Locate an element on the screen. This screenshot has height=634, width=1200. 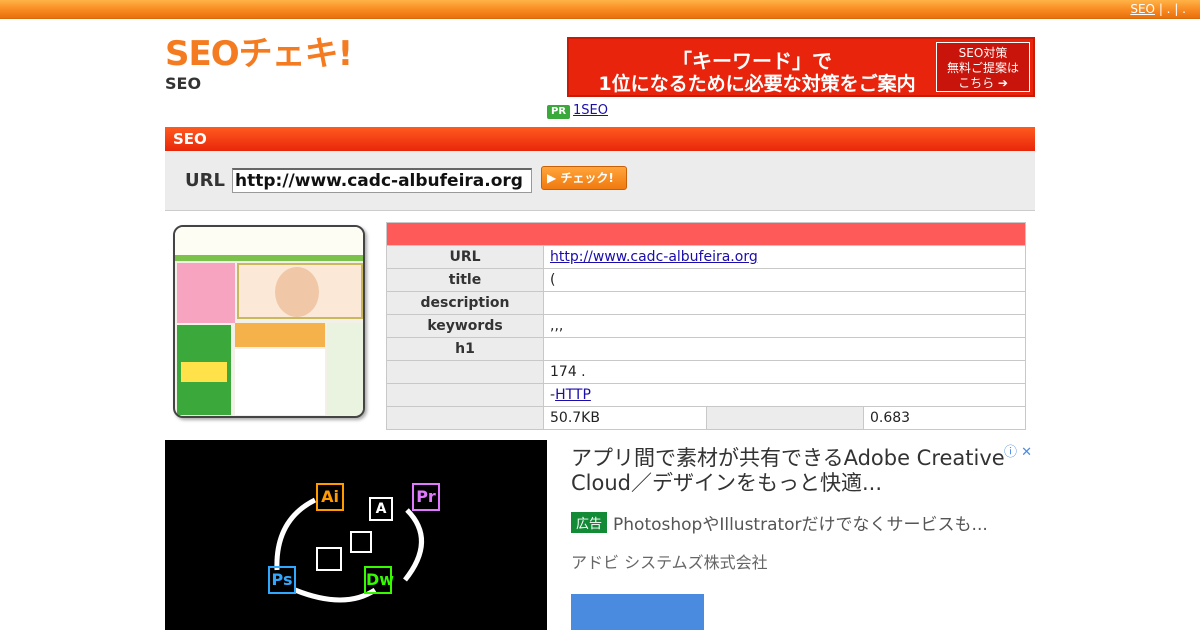
site-thumbnail is located at coordinates (269, 321).